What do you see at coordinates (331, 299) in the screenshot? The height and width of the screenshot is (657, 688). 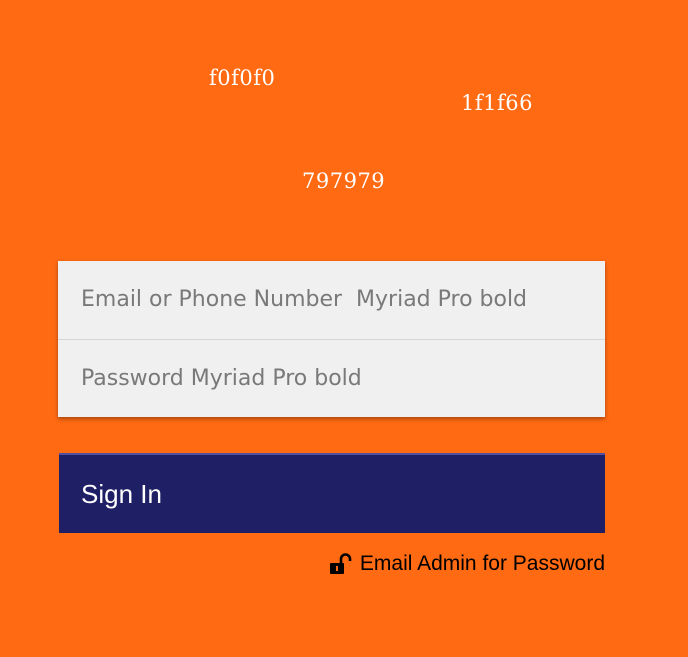 I see `email-field` at bounding box center [331, 299].